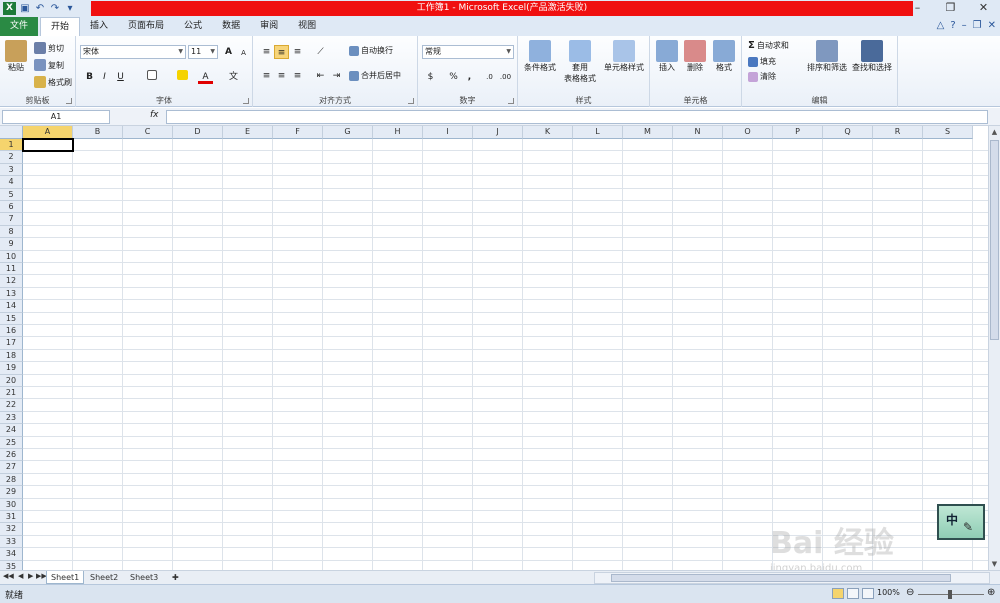  Describe the element at coordinates (40, 9) in the screenshot. I see `undo-icon: ↶` at that location.